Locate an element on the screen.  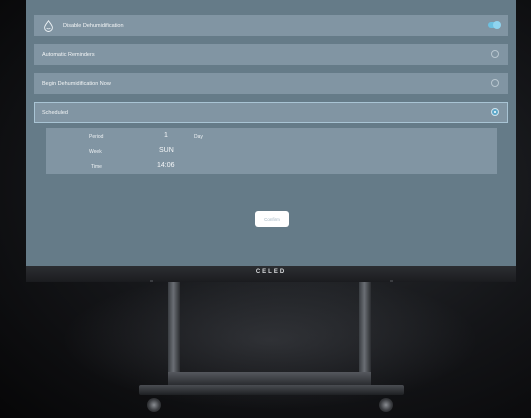
option-scheduled: Scheduled is located at coordinates (271, 112).